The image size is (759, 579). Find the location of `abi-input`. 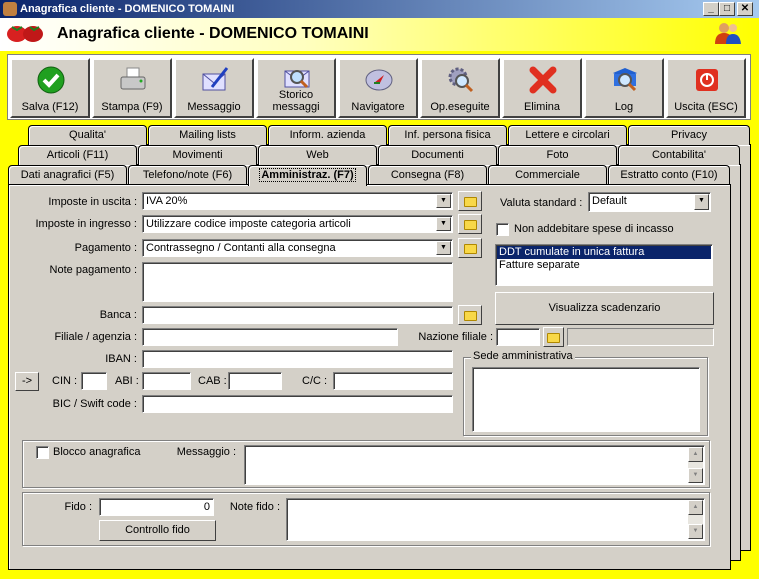

abi-input is located at coordinates (166, 381).